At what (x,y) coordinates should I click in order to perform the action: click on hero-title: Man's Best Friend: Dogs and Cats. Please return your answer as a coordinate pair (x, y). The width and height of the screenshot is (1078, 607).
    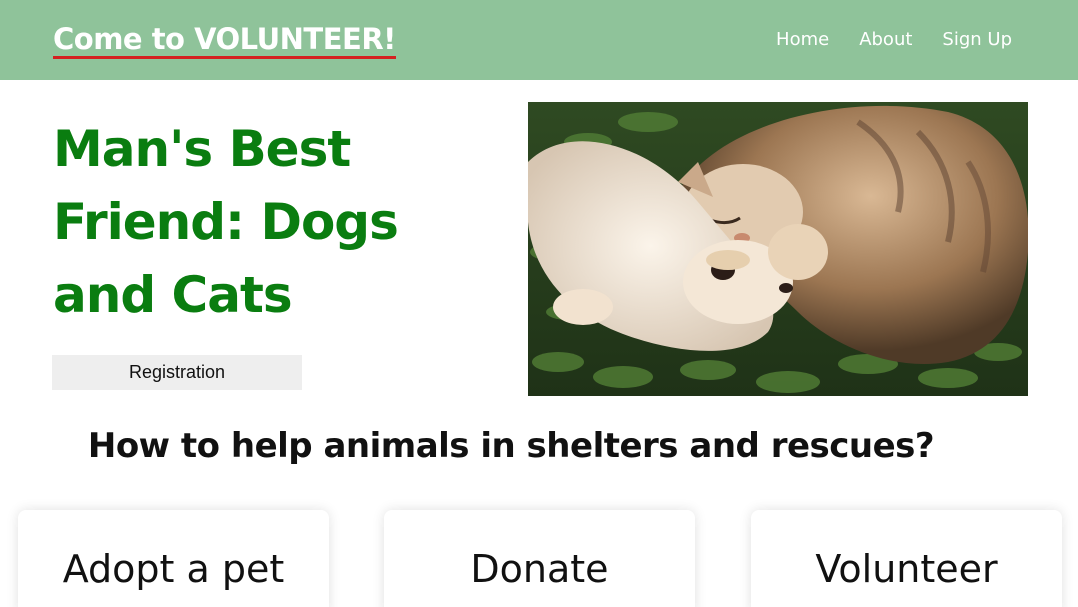
    Looking at the image, I should click on (226, 222).